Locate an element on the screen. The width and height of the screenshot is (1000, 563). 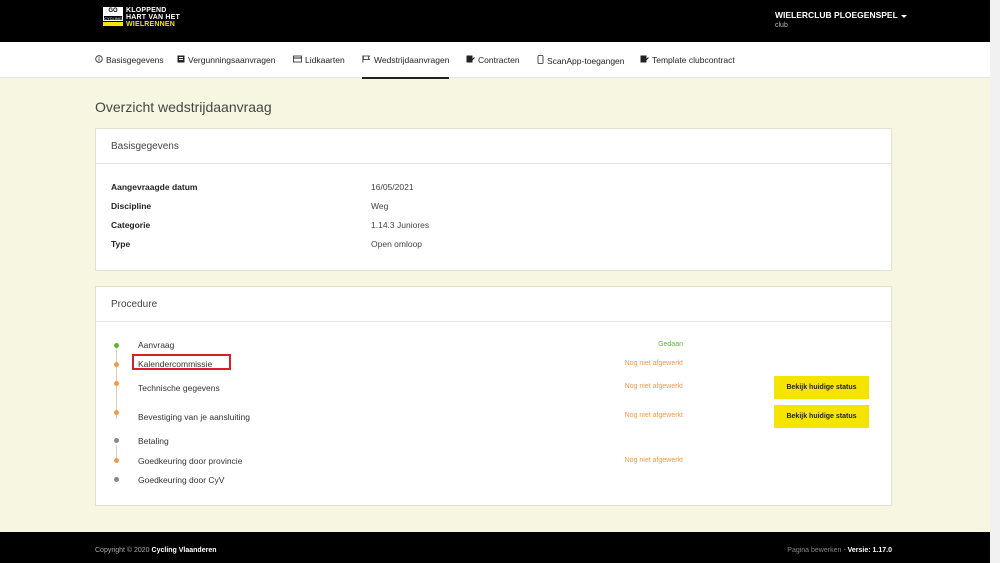
caret-down-icon is located at coordinates (903, 16).